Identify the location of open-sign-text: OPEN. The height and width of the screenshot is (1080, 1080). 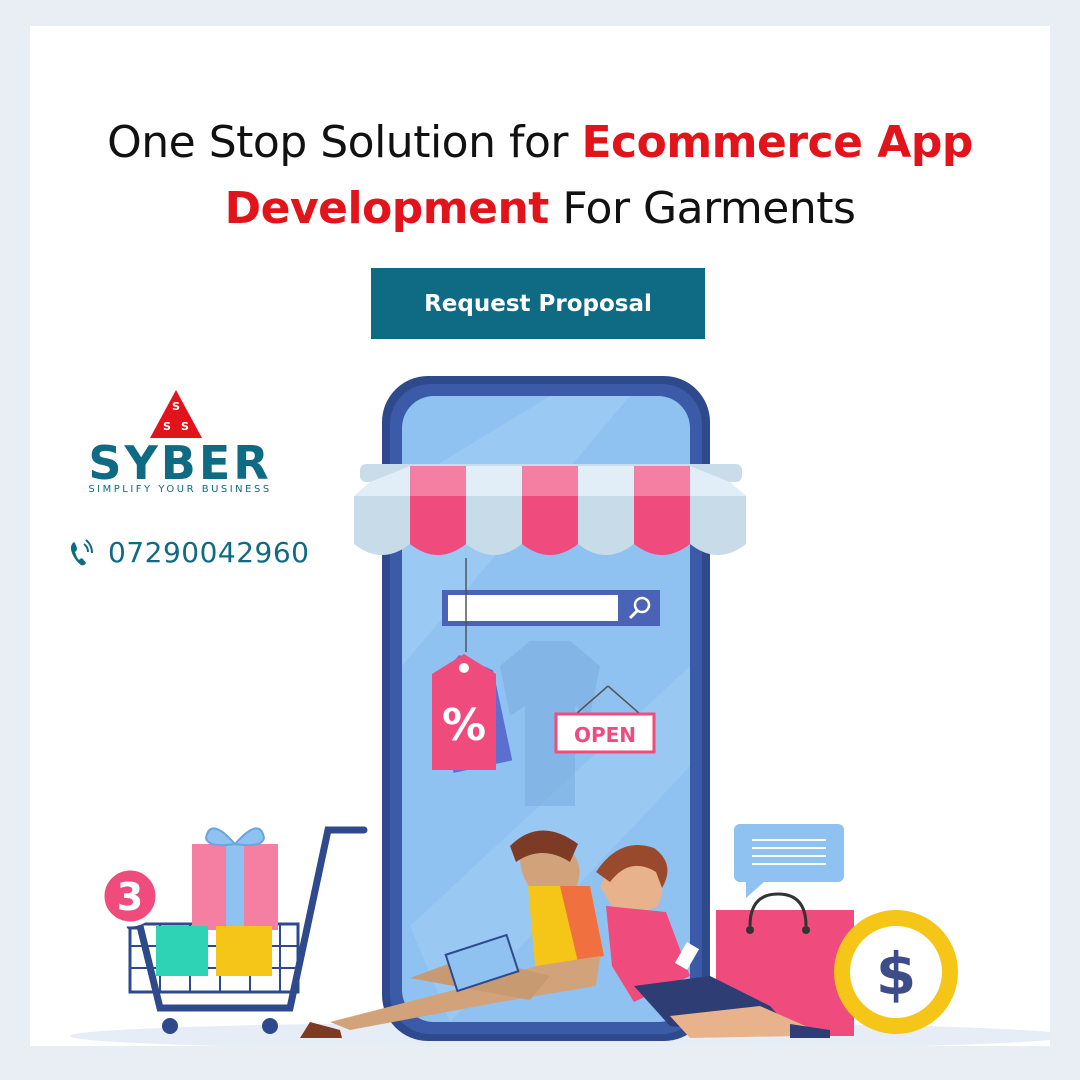
(605, 735).